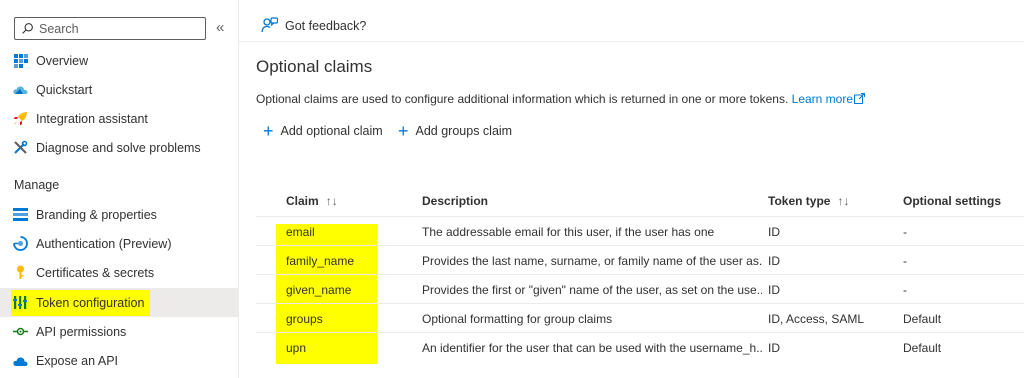 The image size is (1024, 378). I want to click on learn-more-label: Learn more, so click(822, 99).